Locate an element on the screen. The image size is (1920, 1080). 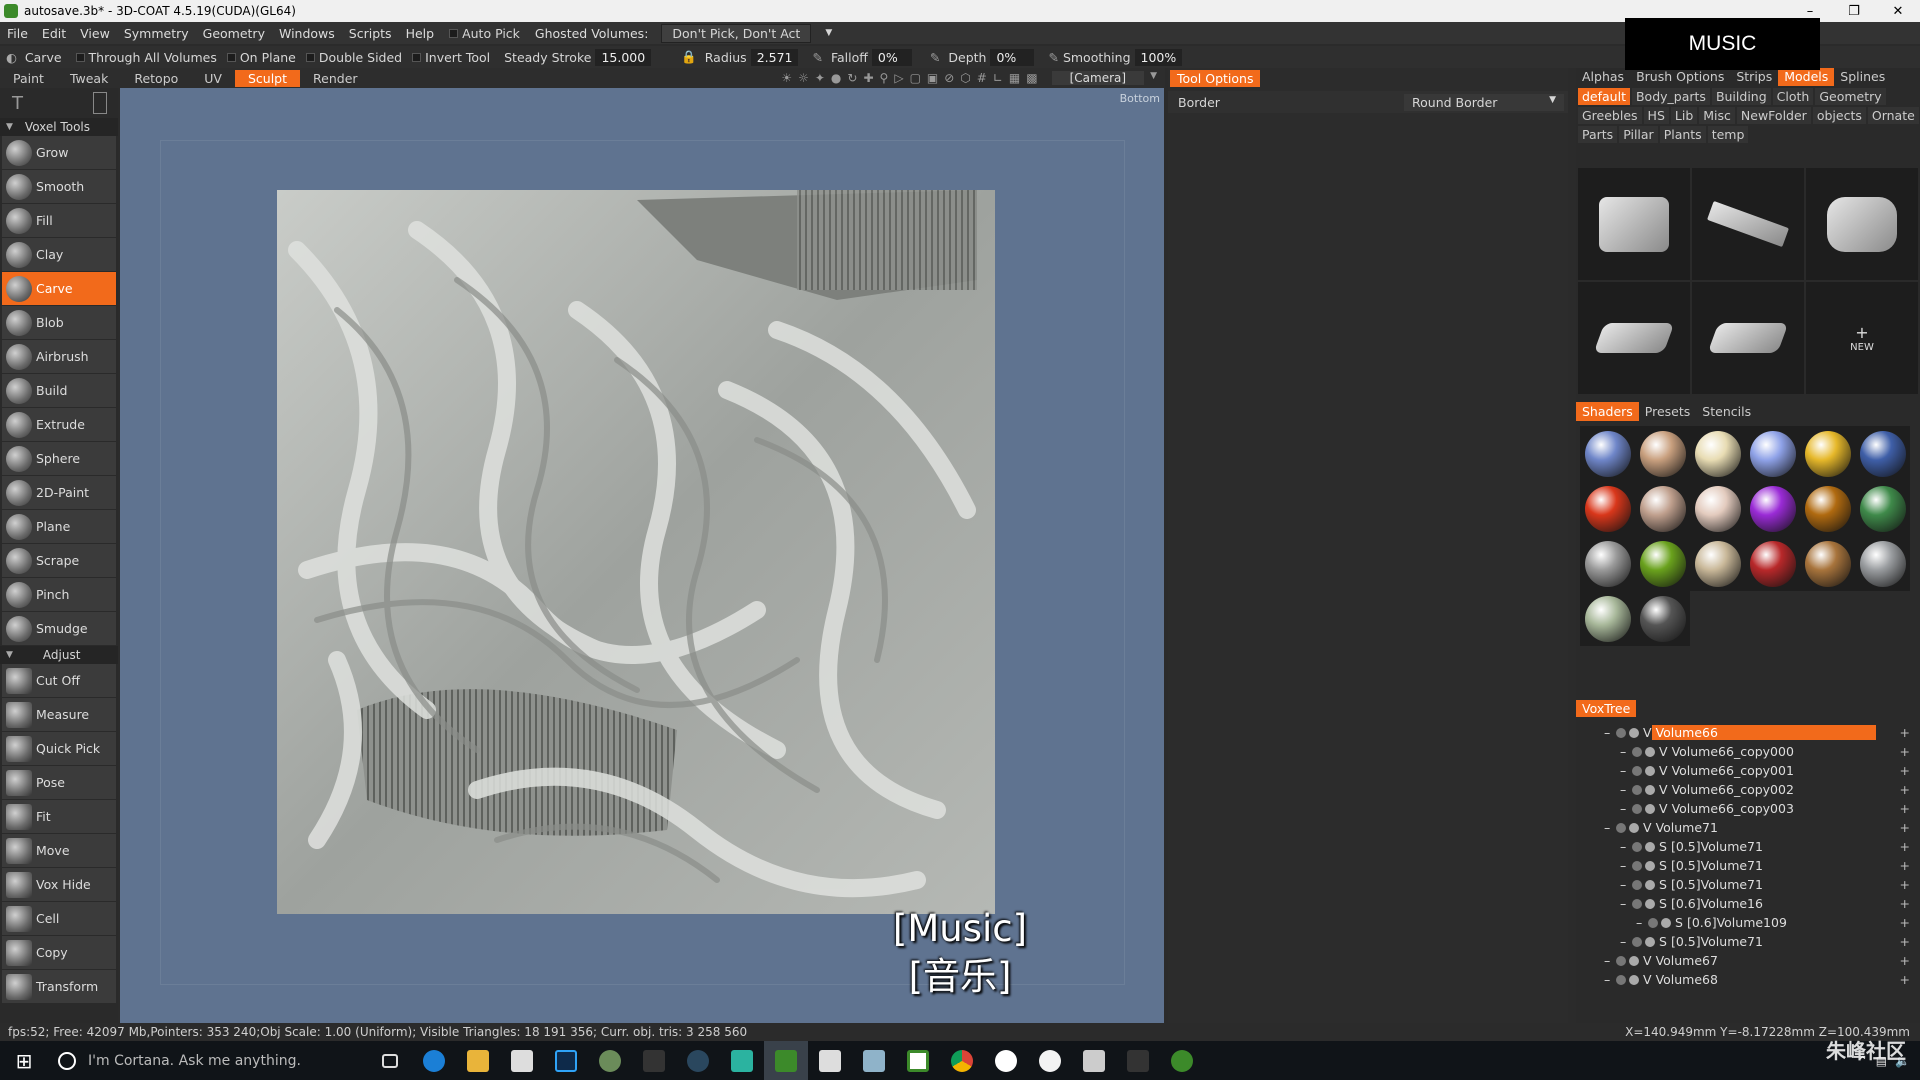
folder-tab: Greebles is located at coordinates (1610, 115).